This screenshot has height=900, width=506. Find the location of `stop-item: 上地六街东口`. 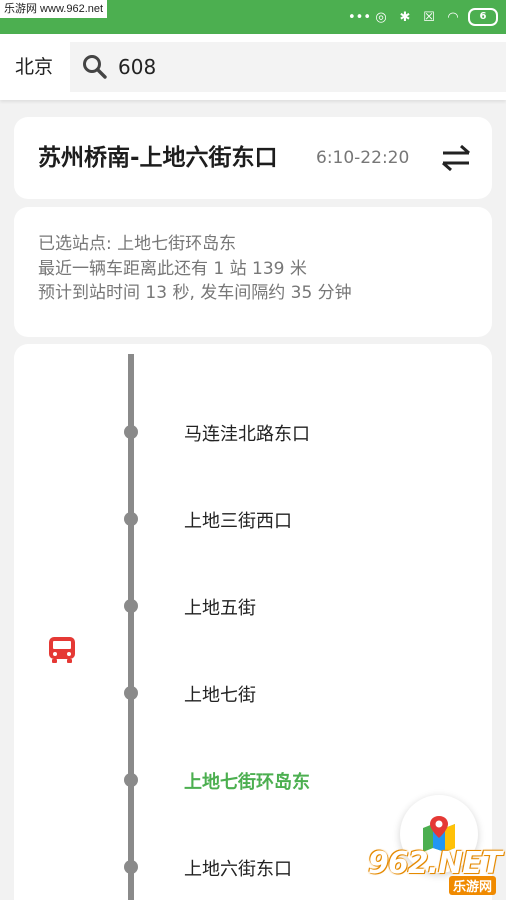

stop-item: 上地六街东口 is located at coordinates (238, 868).